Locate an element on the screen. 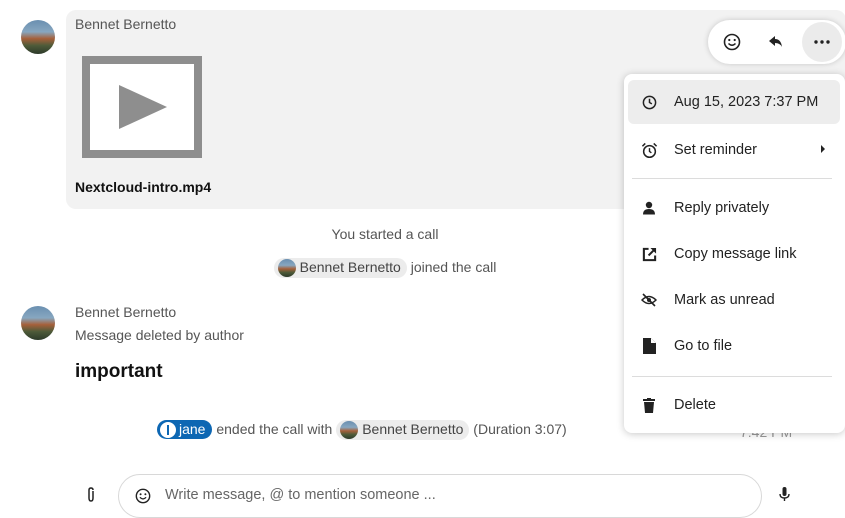  emoji-reaction-button is located at coordinates (732, 42).